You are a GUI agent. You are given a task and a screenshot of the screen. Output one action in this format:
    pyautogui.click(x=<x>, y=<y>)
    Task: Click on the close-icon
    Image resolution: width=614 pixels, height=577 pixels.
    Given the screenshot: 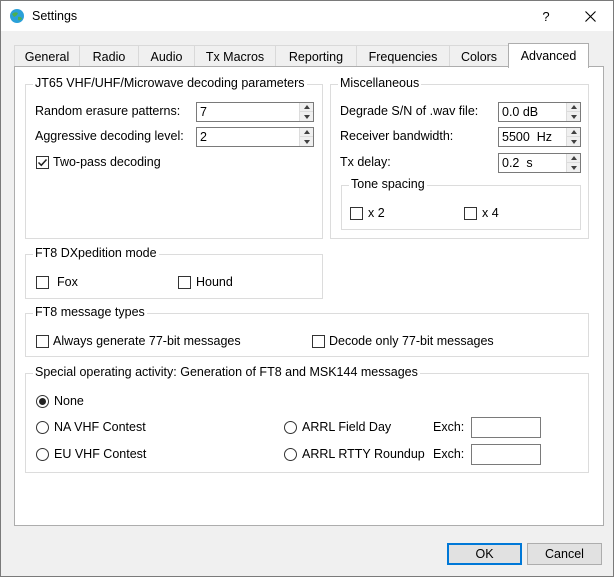 What is the action you would take?
    pyautogui.click(x=590, y=16)
    